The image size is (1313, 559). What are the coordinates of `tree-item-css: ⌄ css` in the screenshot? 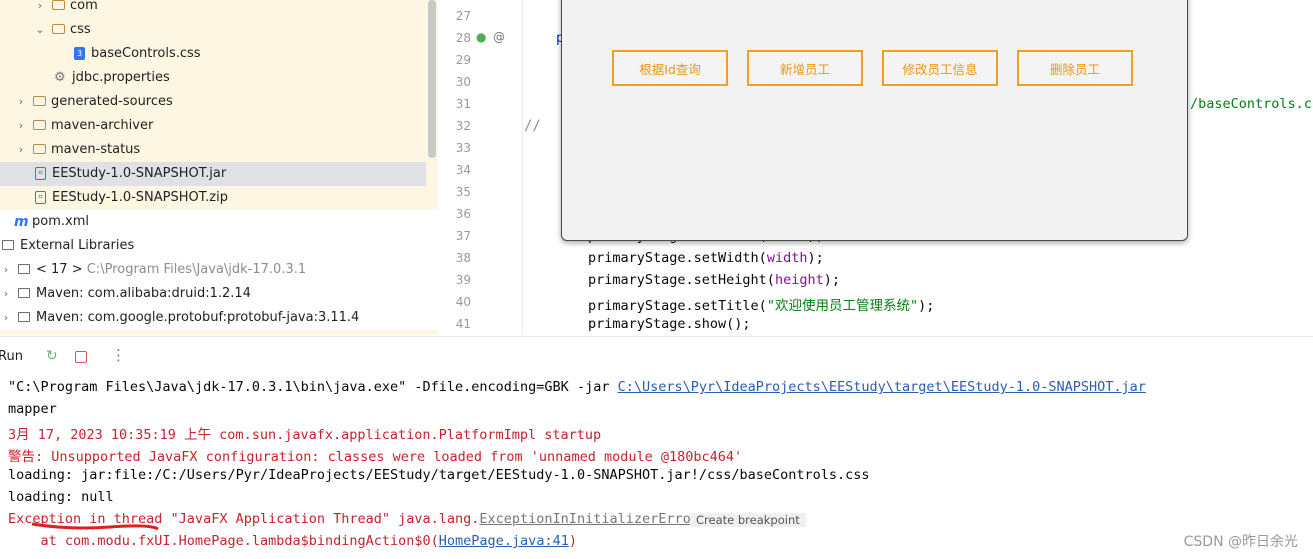 It's located at (213, 30).